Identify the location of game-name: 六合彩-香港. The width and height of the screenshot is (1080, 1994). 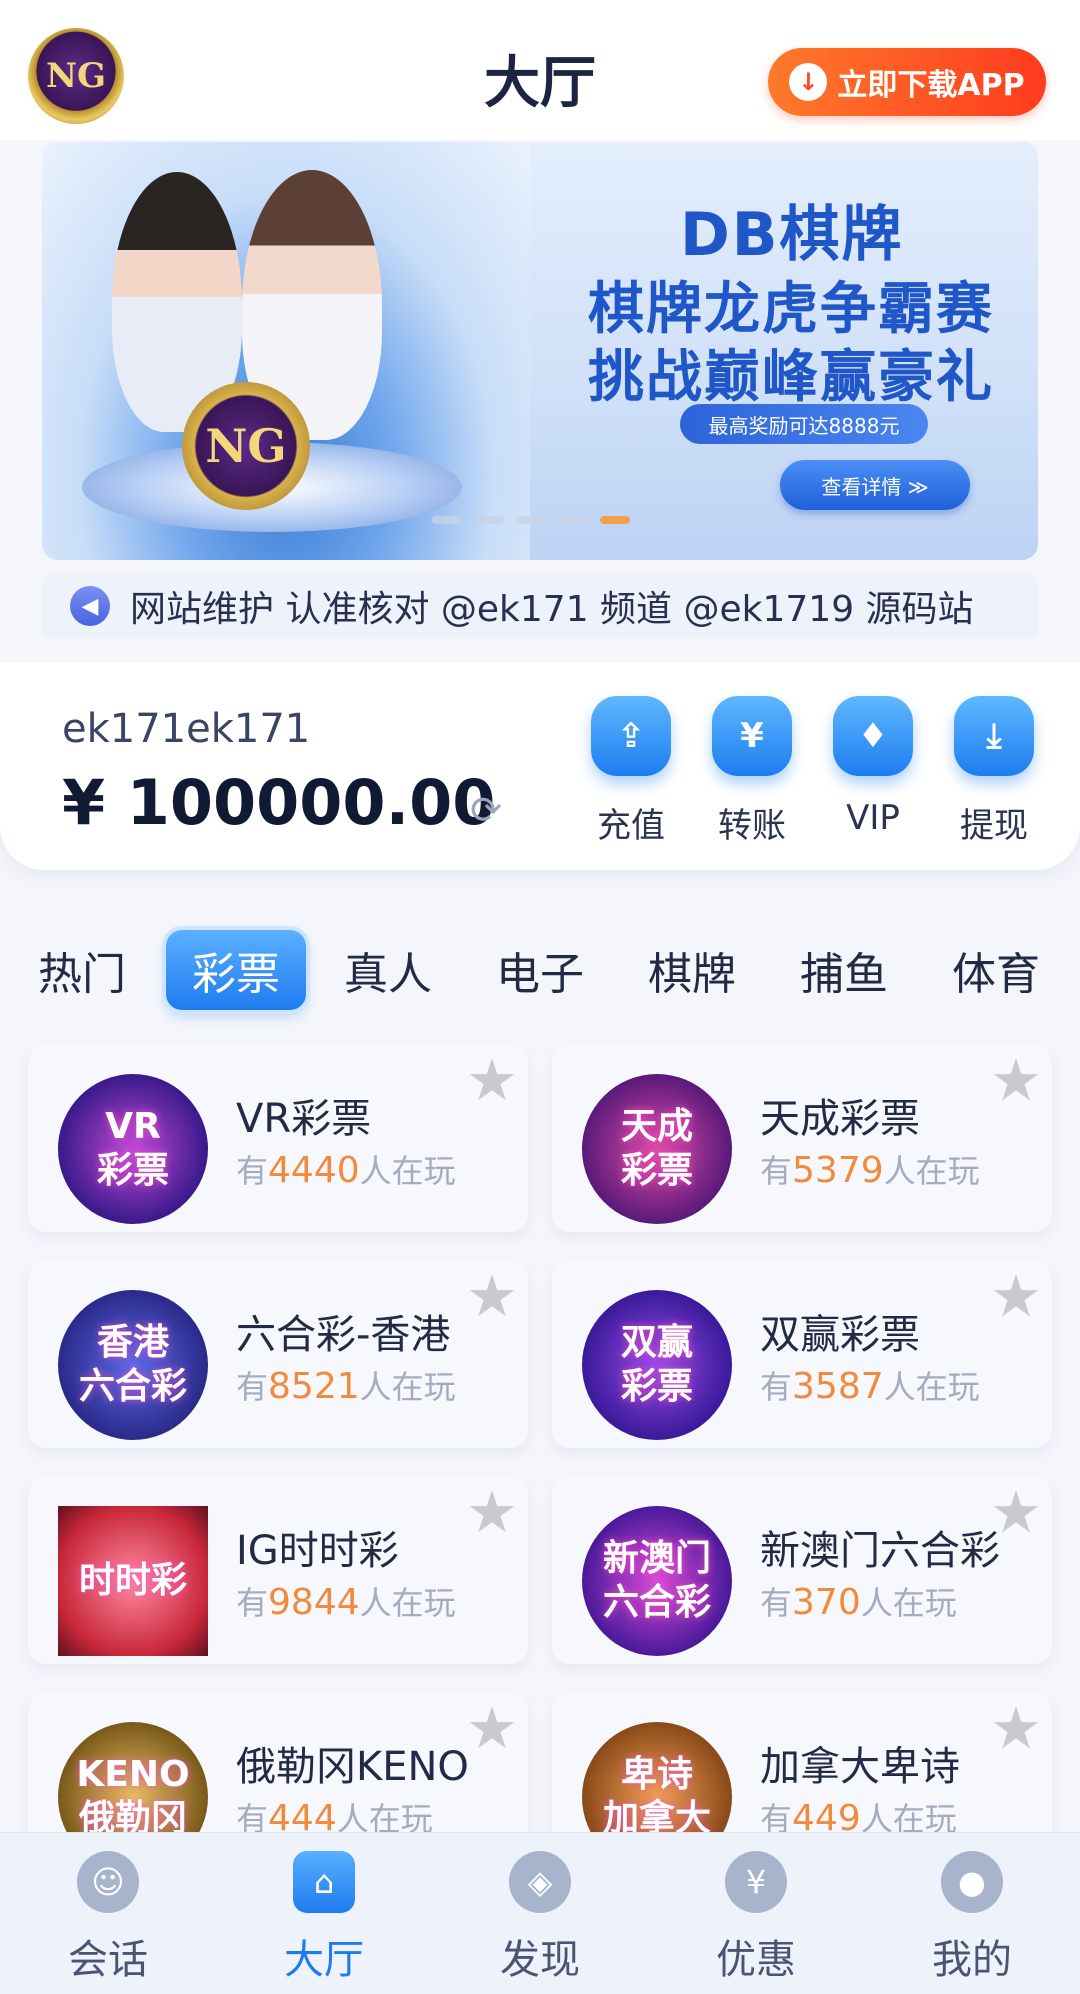
(343, 1335).